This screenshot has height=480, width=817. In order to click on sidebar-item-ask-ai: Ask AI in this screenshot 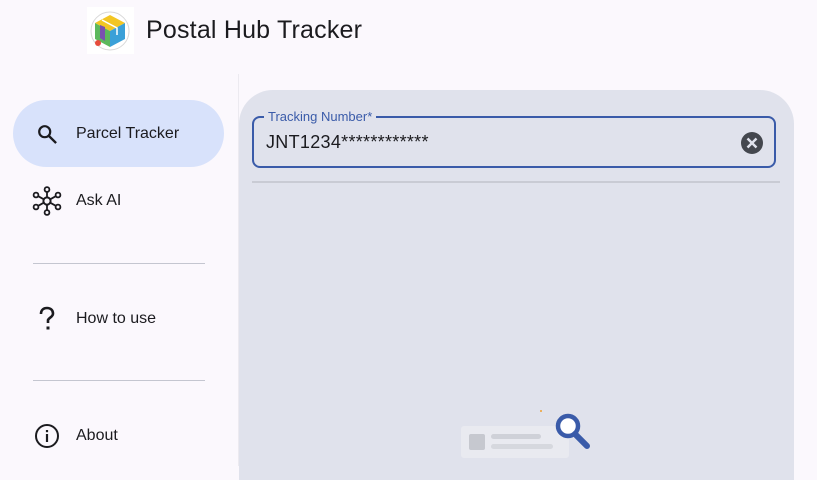, I will do `click(118, 200)`.